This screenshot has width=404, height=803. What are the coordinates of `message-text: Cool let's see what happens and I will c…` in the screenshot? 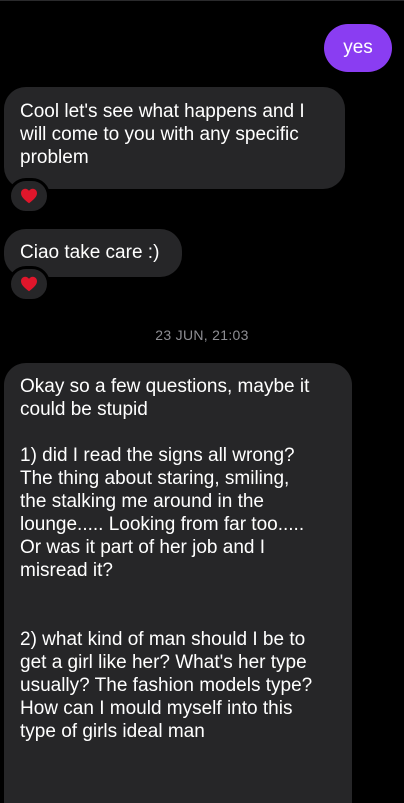 It's located at (162, 134).